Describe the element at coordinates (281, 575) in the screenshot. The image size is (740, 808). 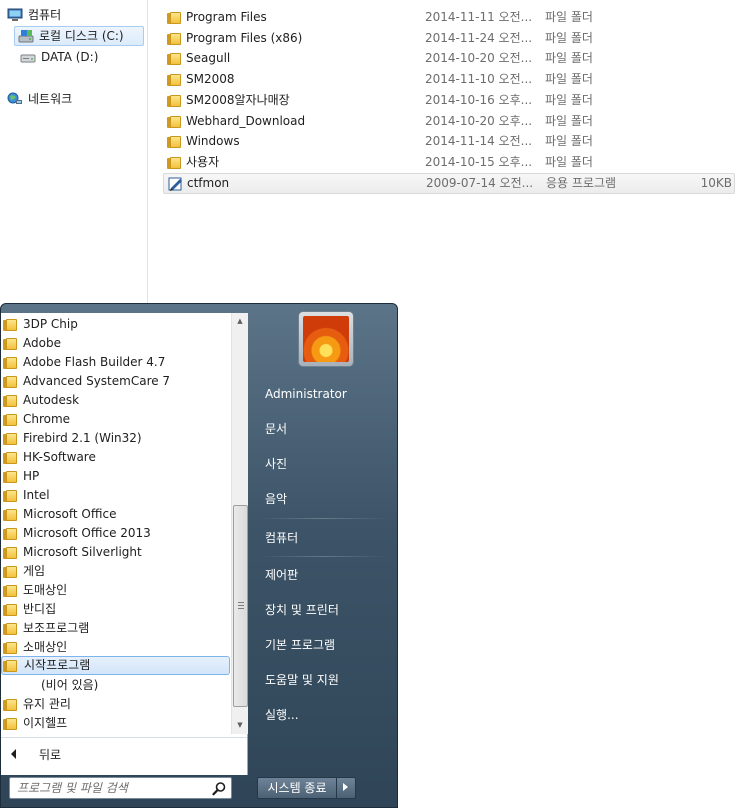
I see `start-item-control-panel: 제어판` at that location.